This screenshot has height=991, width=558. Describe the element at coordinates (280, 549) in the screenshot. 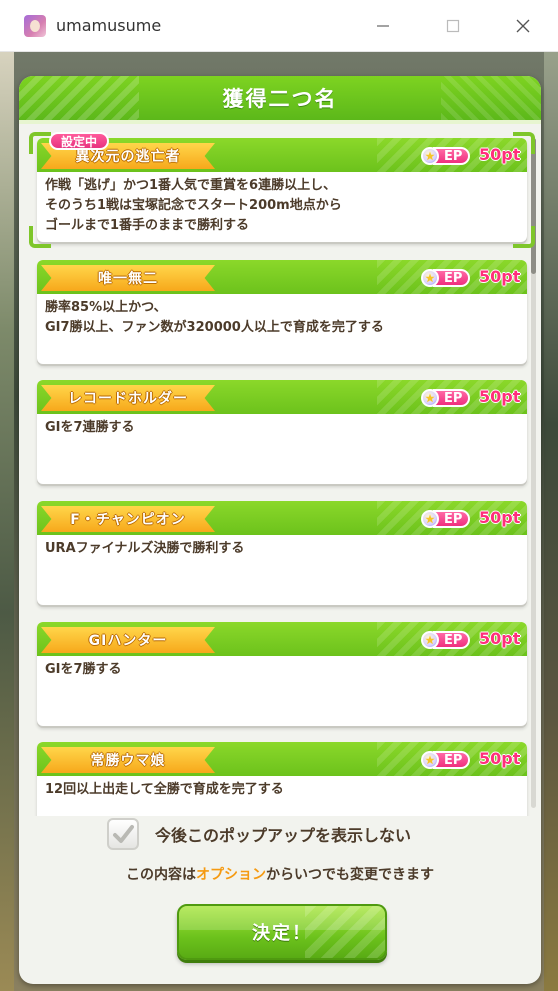

I see `title-description: URAファイナルズ決勝で勝利する` at that location.